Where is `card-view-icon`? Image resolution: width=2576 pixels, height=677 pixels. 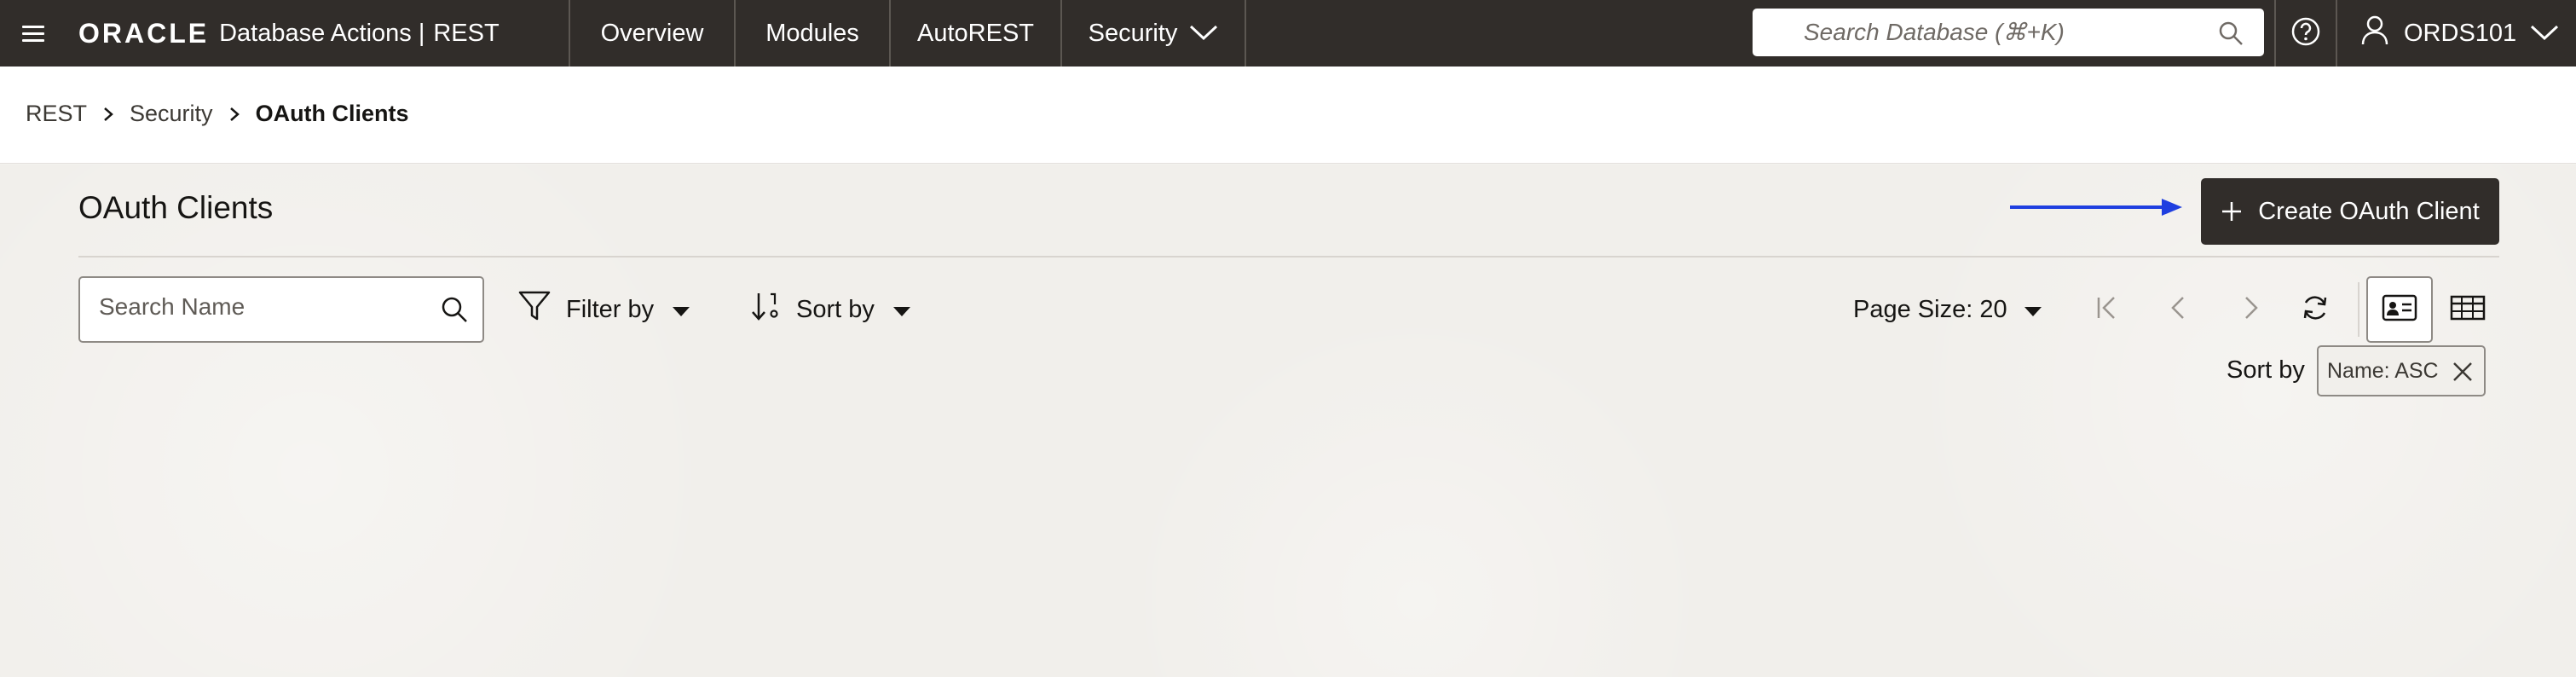
card-view-icon is located at coordinates (2399, 310).